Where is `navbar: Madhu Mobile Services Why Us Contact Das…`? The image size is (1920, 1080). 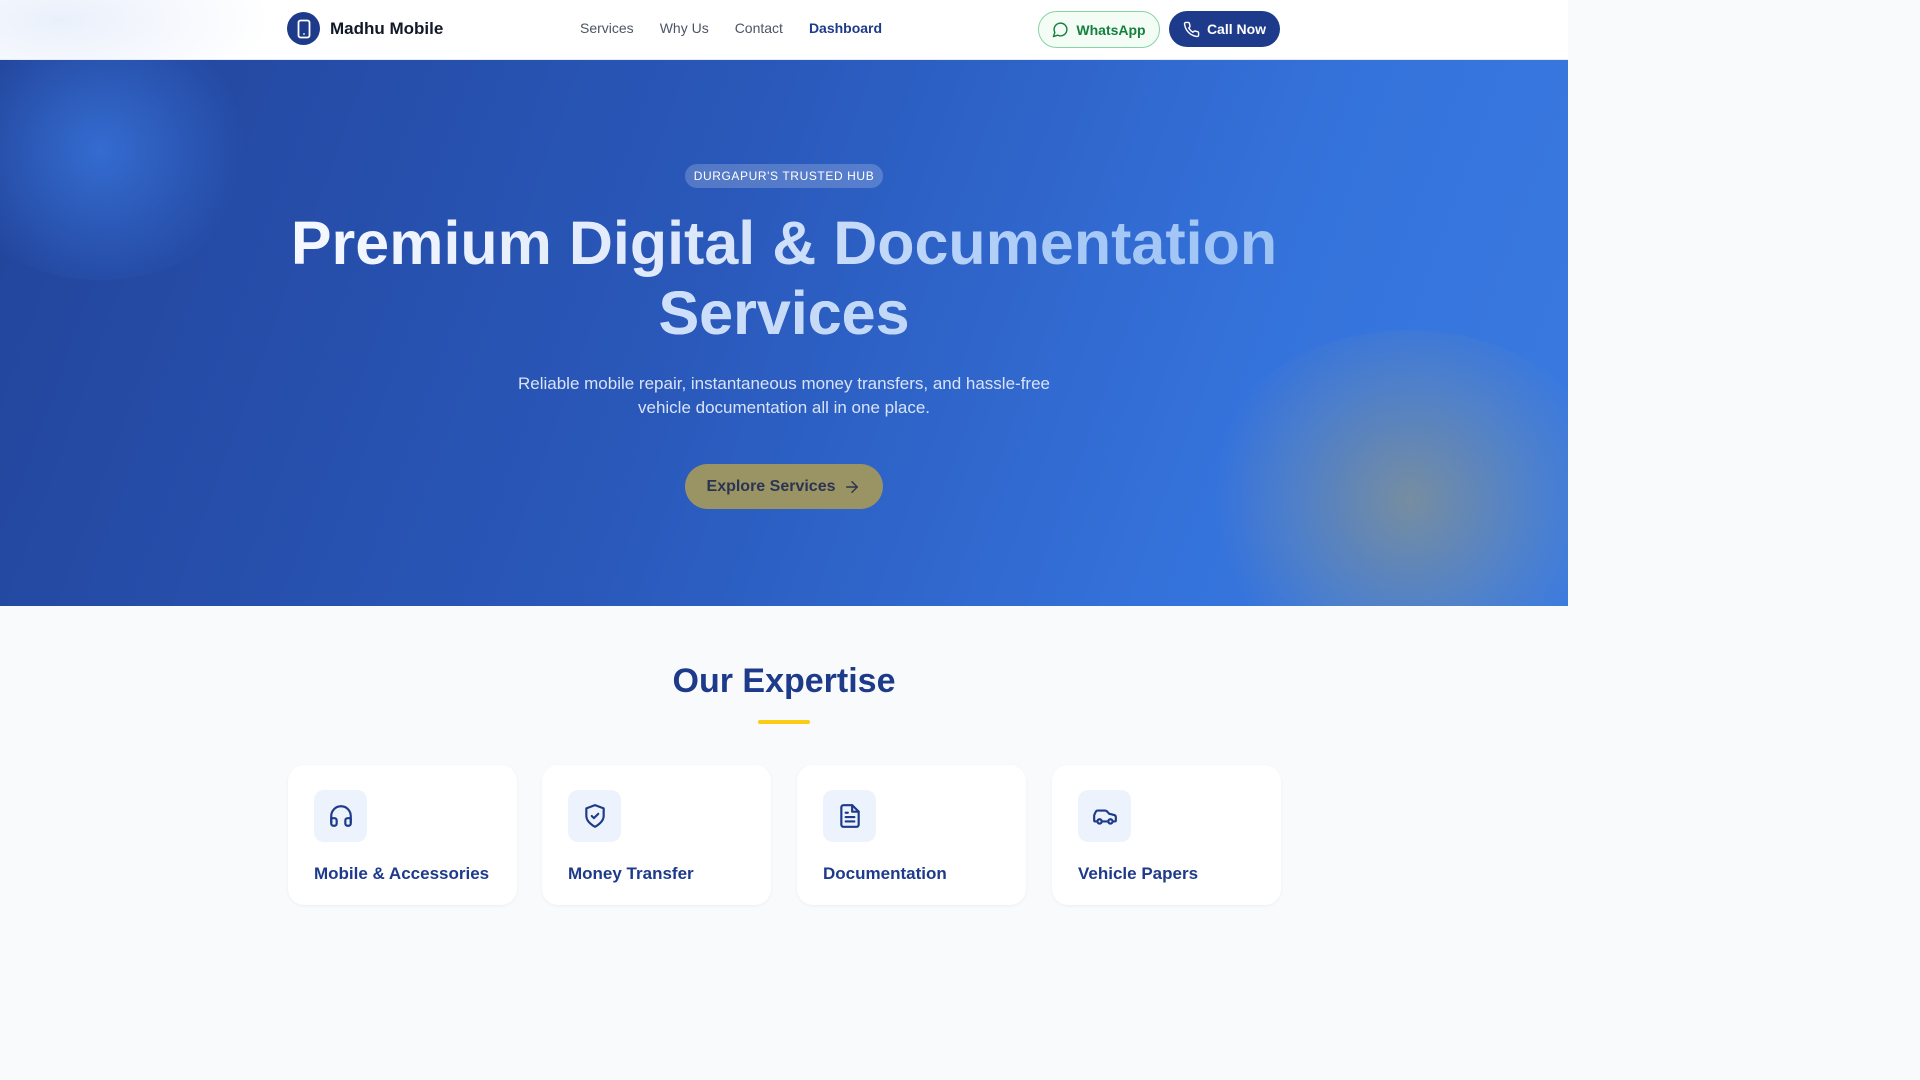 navbar: Madhu Mobile Services Why Us Contact Das… is located at coordinates (784, 30).